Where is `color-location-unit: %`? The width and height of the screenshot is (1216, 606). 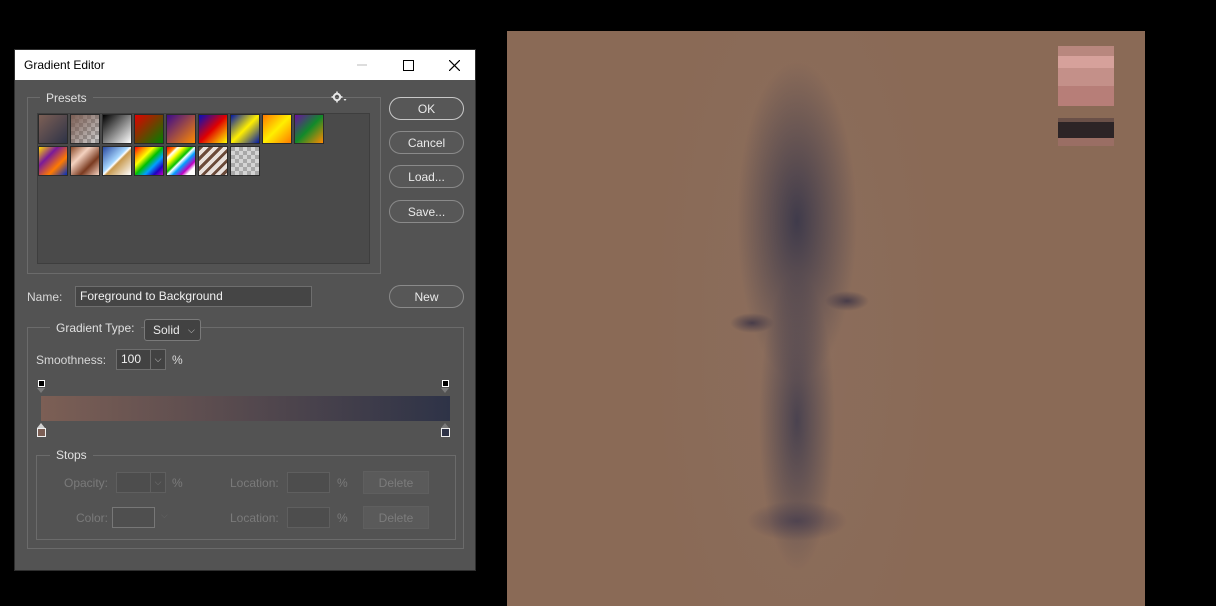
color-location-unit: % is located at coordinates (342, 518).